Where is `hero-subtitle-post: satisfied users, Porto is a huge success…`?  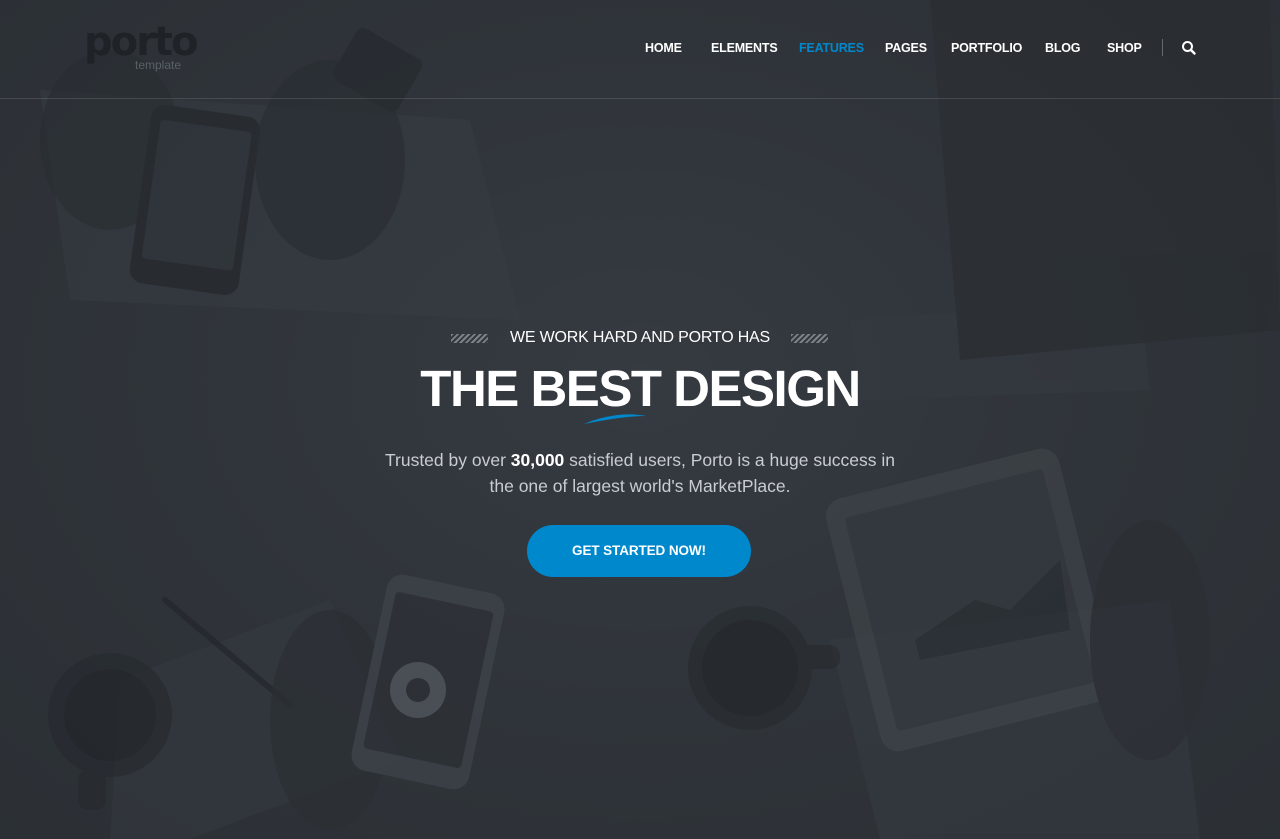
hero-subtitle-post: satisfied users, Porto is a huge success… is located at coordinates (730, 460).